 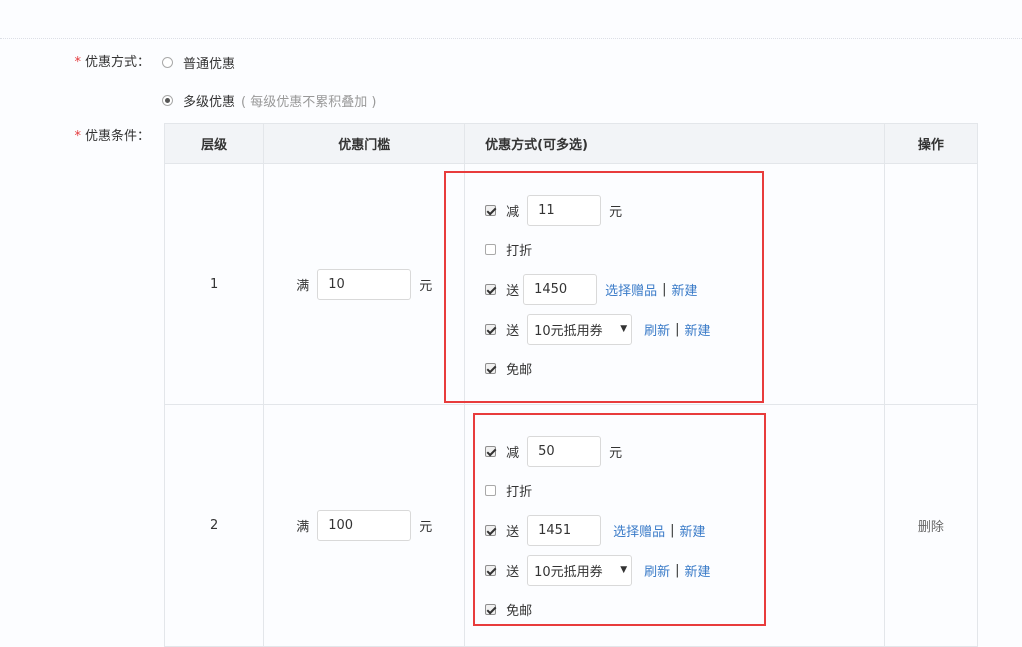 I want to click on radio-normal-discount: 普通优惠, so click(x=198, y=62).